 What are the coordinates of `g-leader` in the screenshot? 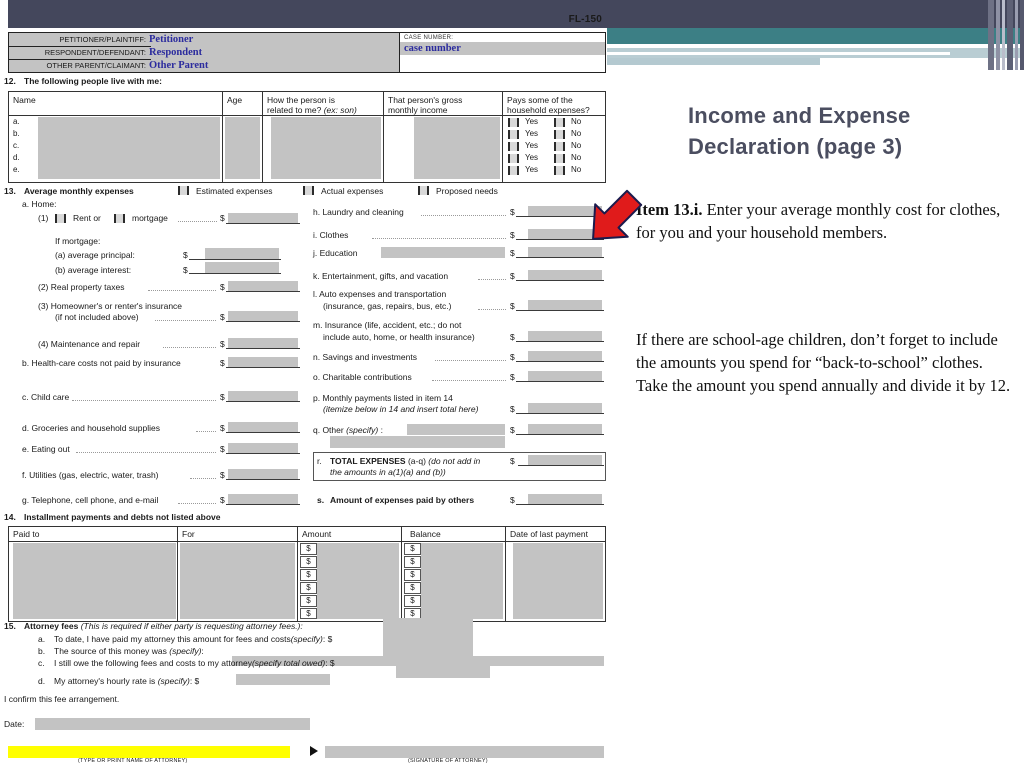 It's located at (197, 503).